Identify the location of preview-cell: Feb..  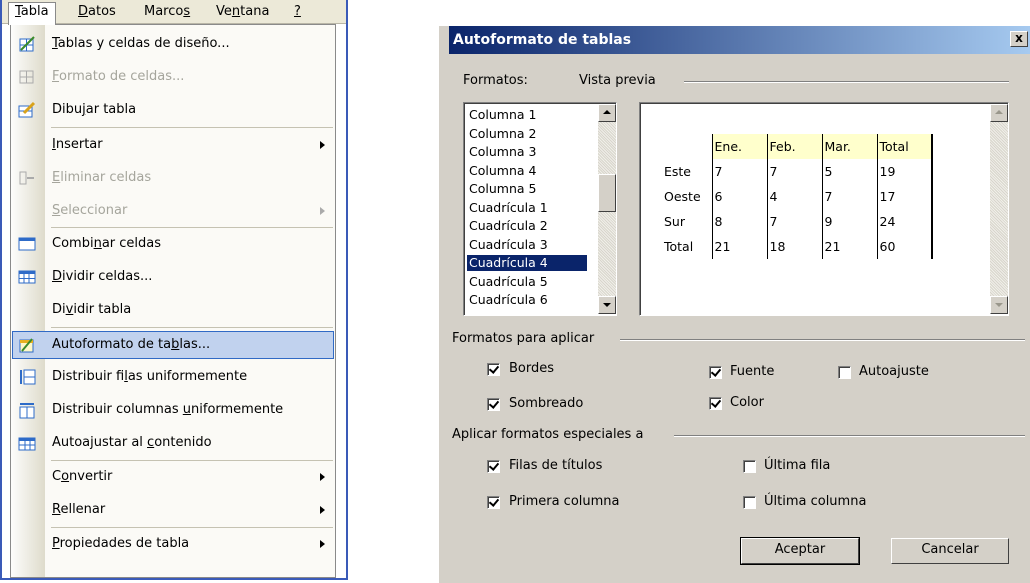
(794, 146).